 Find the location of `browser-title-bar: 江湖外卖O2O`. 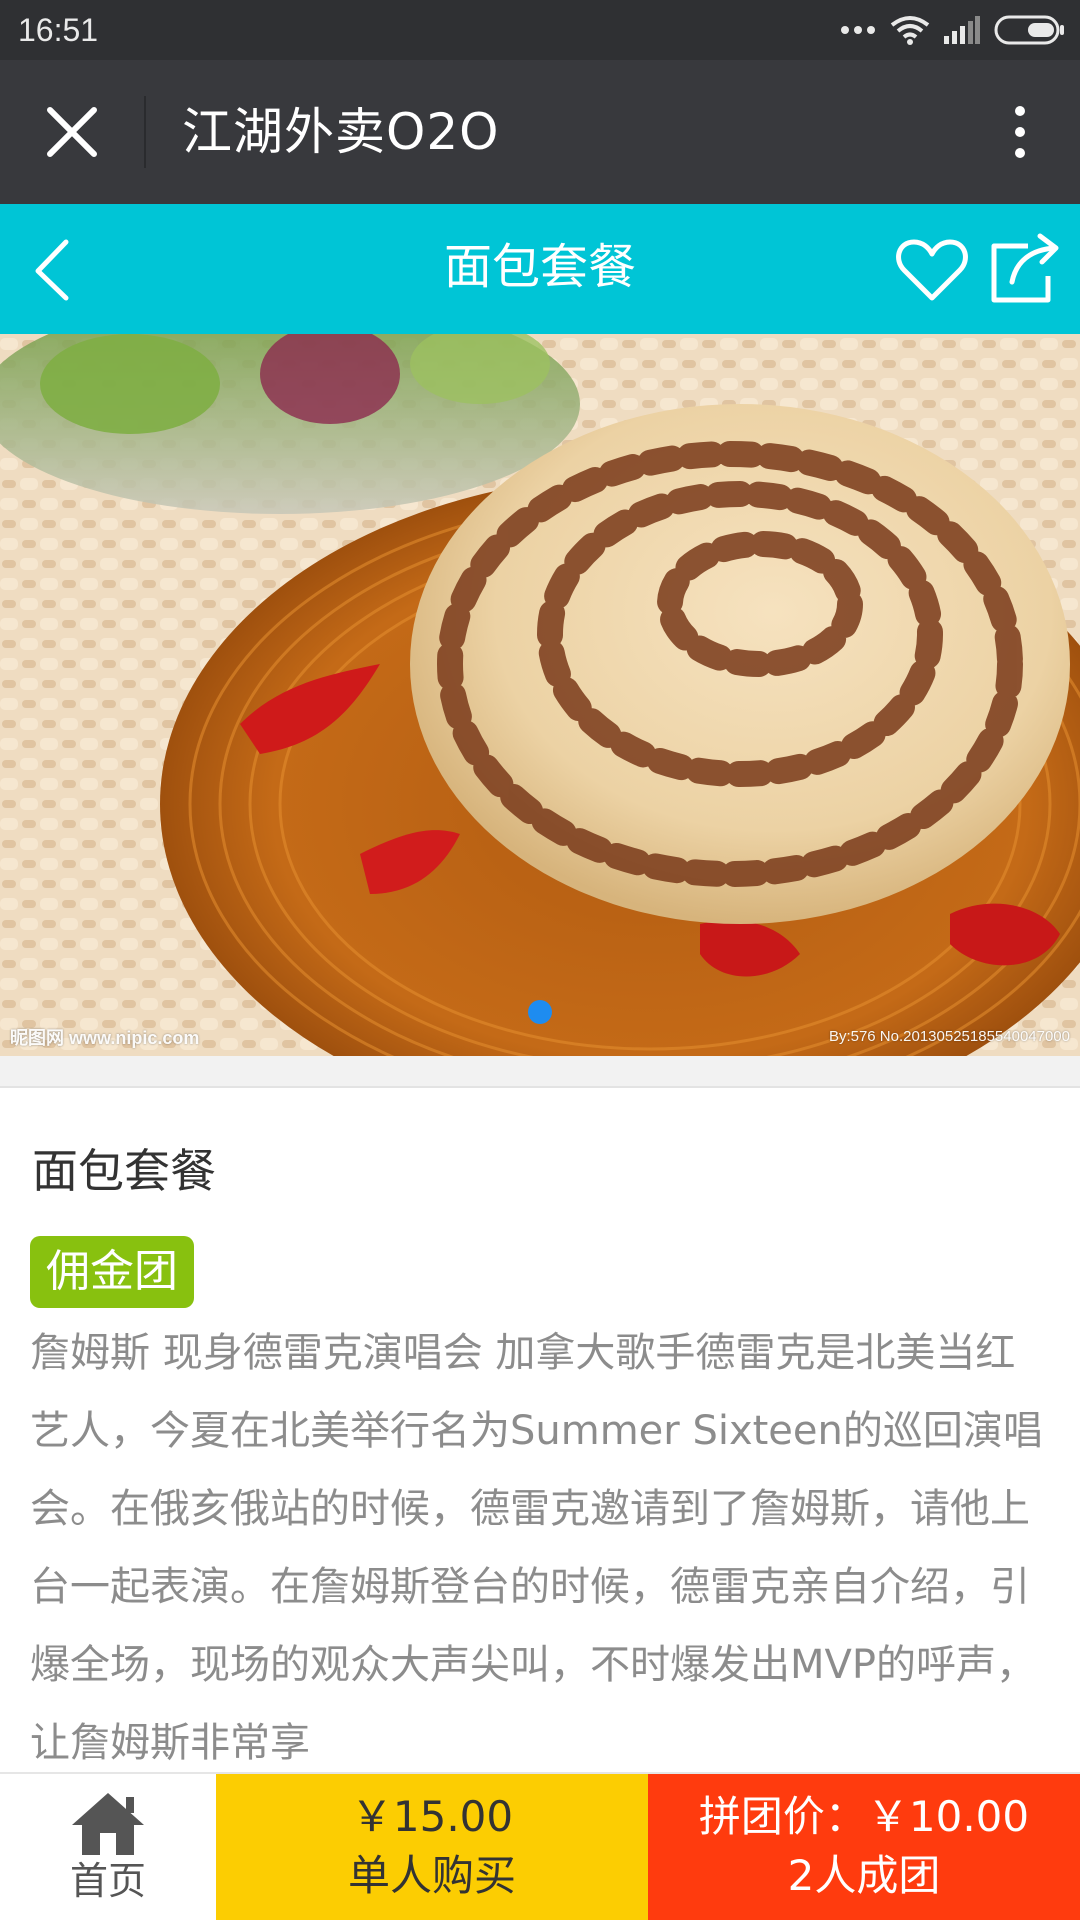

browser-title-bar: 江湖外卖O2O is located at coordinates (540, 132).